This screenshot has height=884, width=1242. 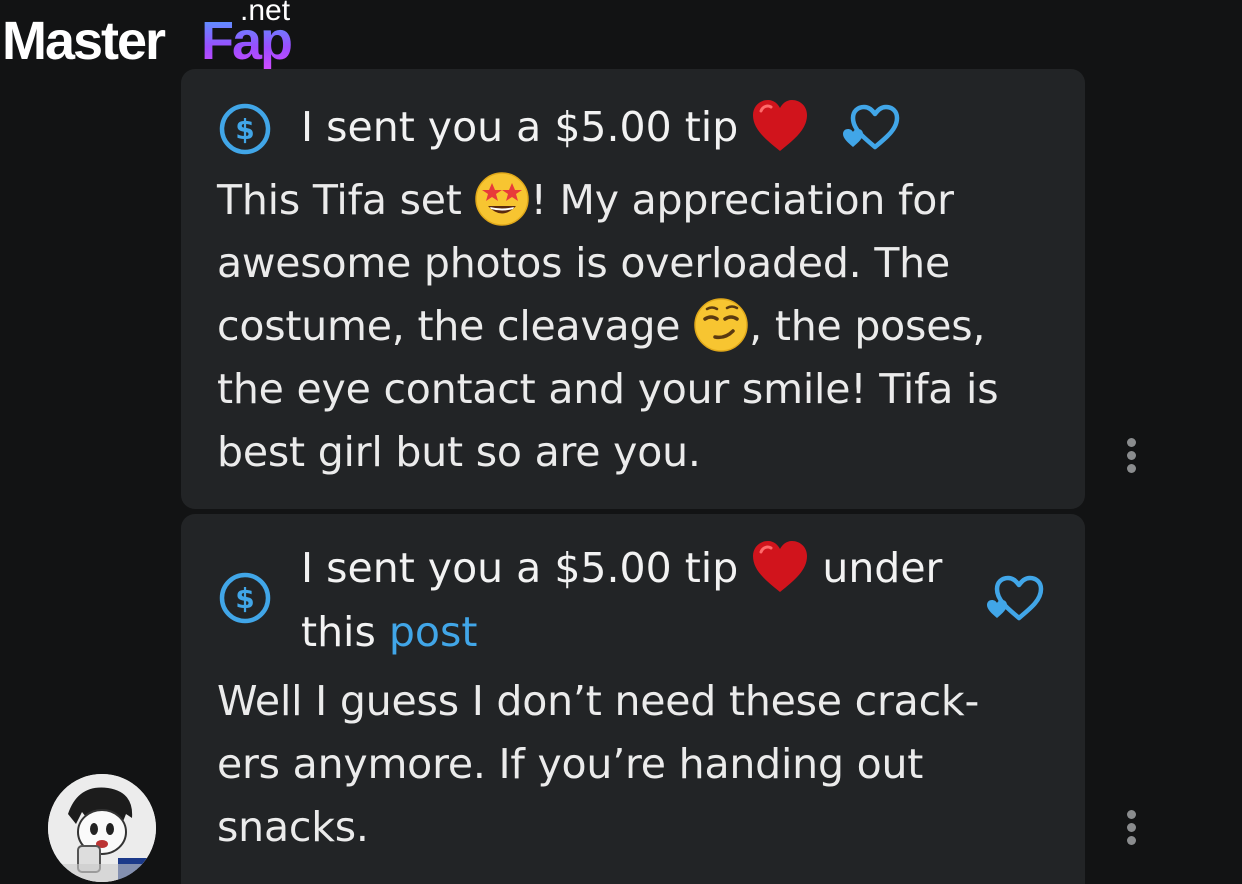 I want to click on avatar, so click(x=102, y=828).